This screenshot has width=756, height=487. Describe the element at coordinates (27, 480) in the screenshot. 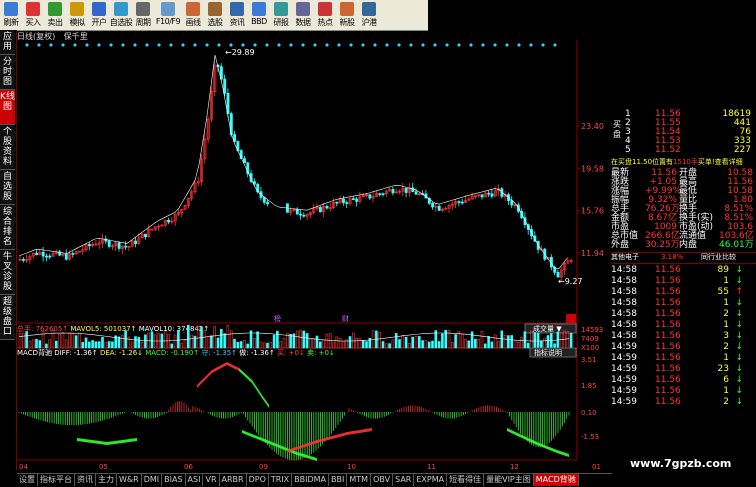

I see `indicator-tab-0: 设置` at that location.